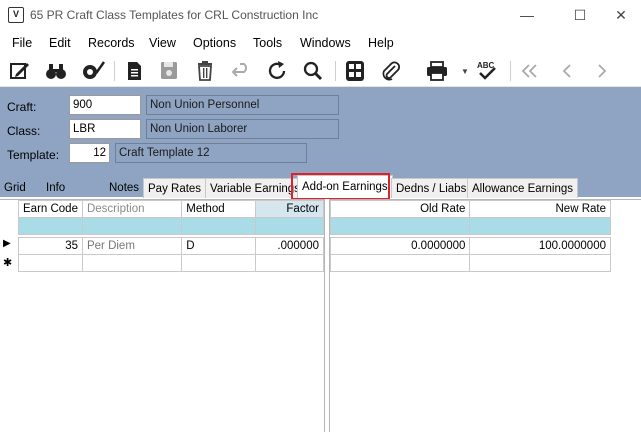 The height and width of the screenshot is (432, 641). I want to click on menu-windows: Windows, so click(325, 43).